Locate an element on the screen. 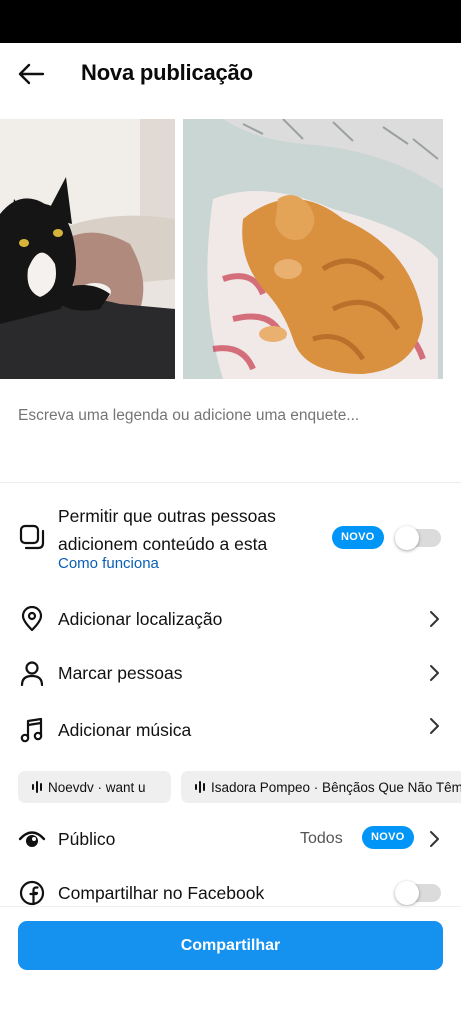  music-chip: Isadora Pompeo · Bênçãos Que Não Têm Fim is located at coordinates (321, 787).